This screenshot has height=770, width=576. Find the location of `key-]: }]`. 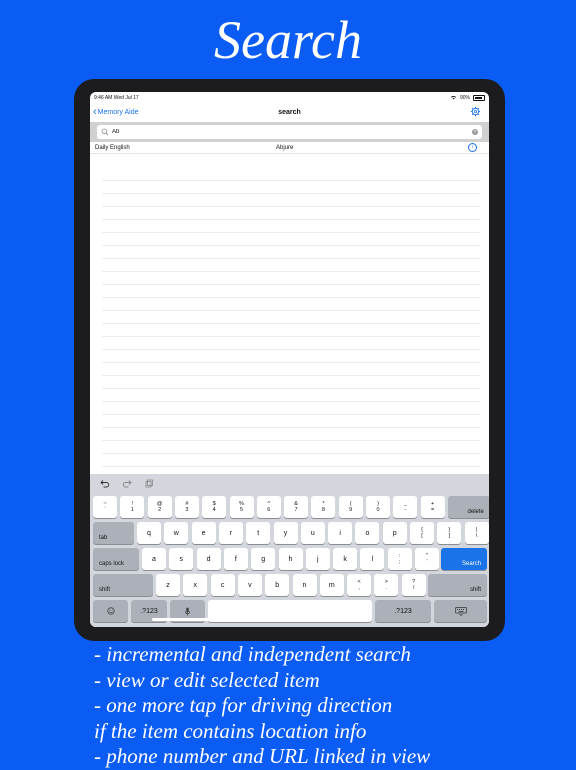

key-]: }] is located at coordinates (449, 533).